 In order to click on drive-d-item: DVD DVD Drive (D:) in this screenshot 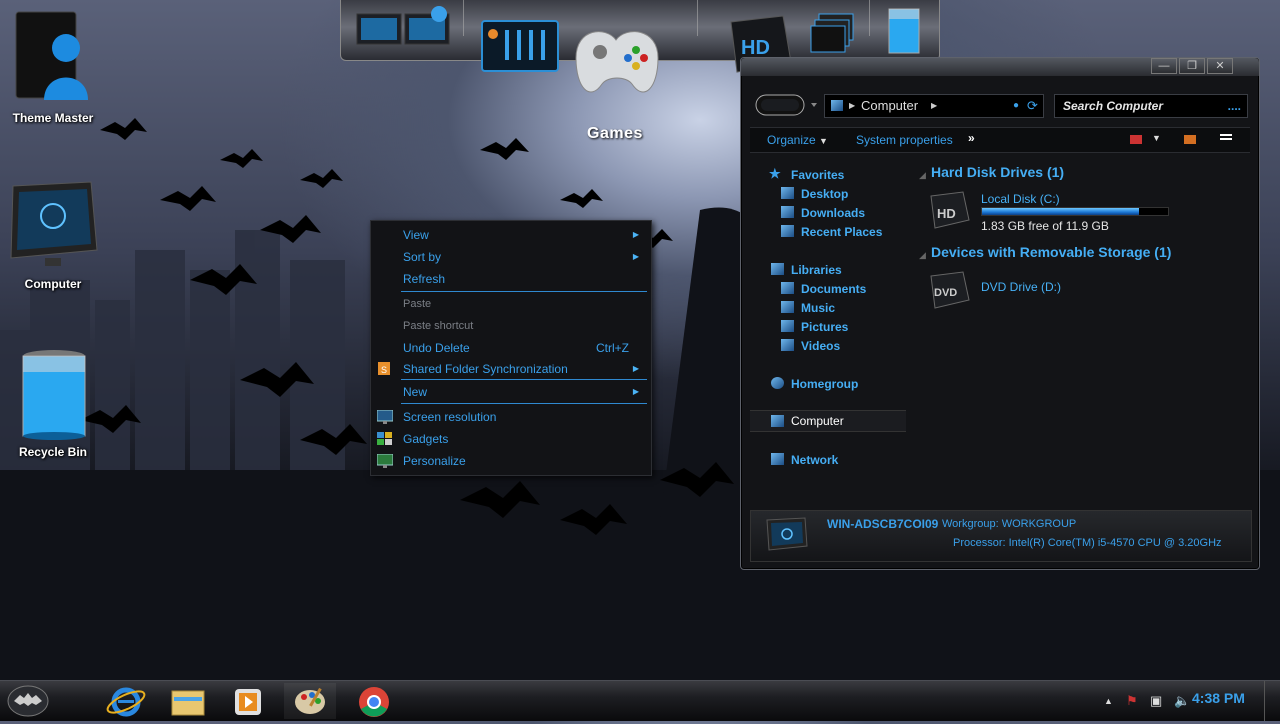, I will do `click(1079, 290)`.